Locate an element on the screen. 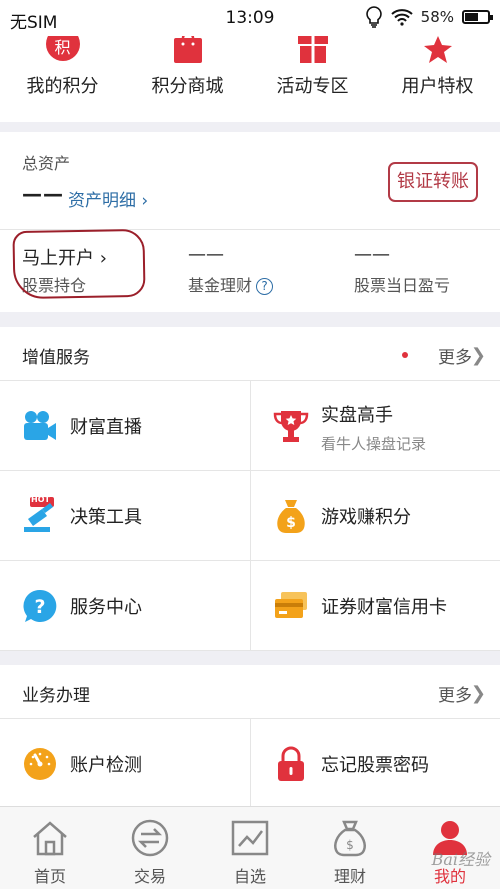 The height and width of the screenshot is (889, 500). service-forgot-password: 忘记股票密码 is located at coordinates (375, 764).